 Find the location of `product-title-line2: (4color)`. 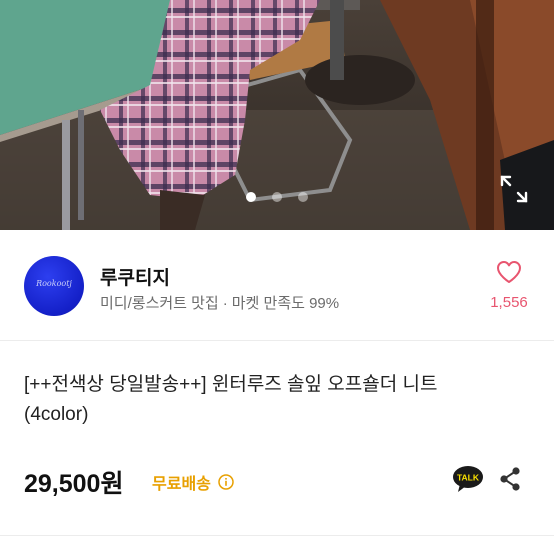

product-title-line2: (4color) is located at coordinates (56, 414).